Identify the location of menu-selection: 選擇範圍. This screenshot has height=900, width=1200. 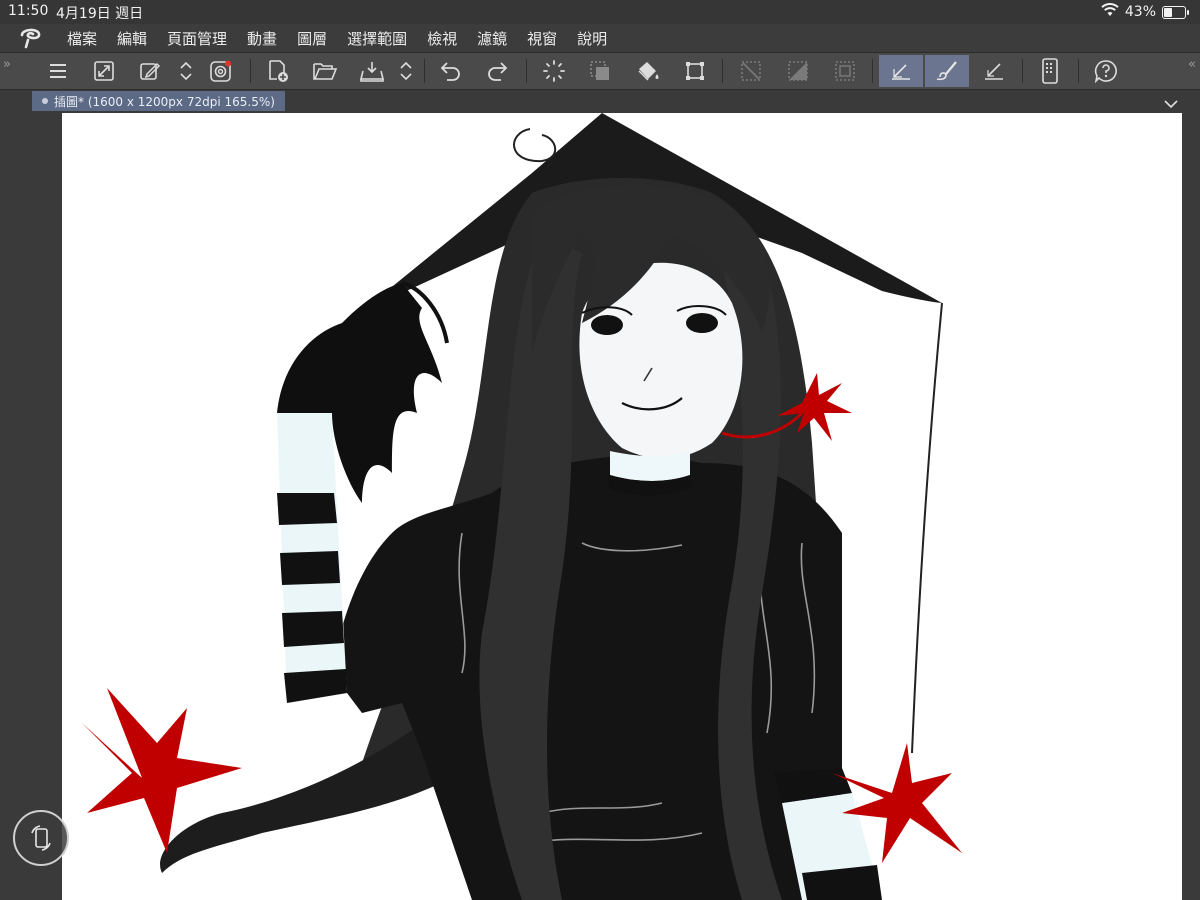
(377, 38).